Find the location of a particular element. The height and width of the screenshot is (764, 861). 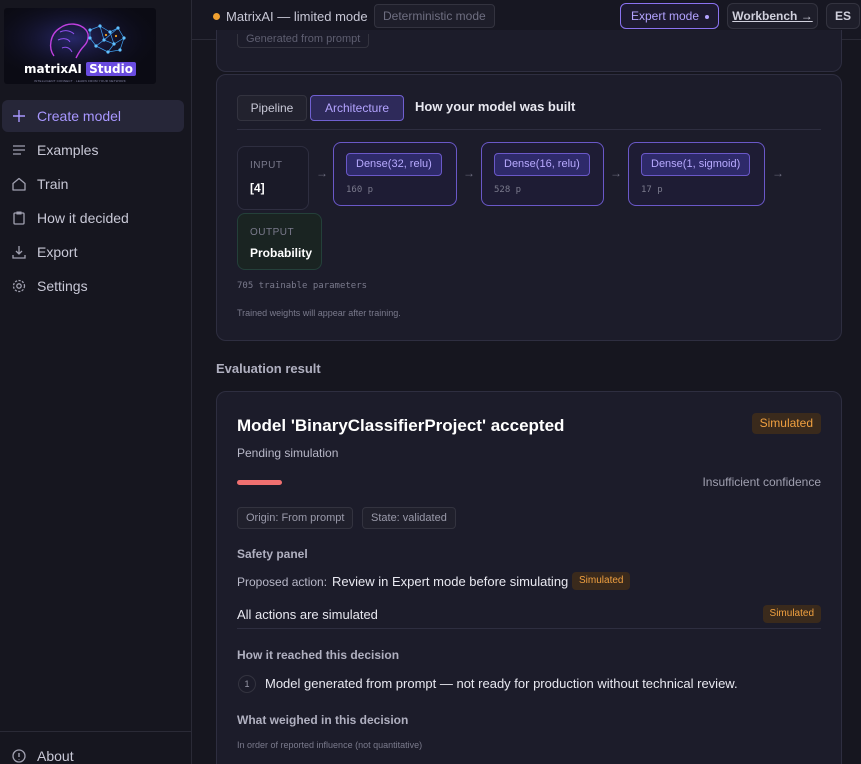

sidebar-item-export: Export is located at coordinates (93, 252).